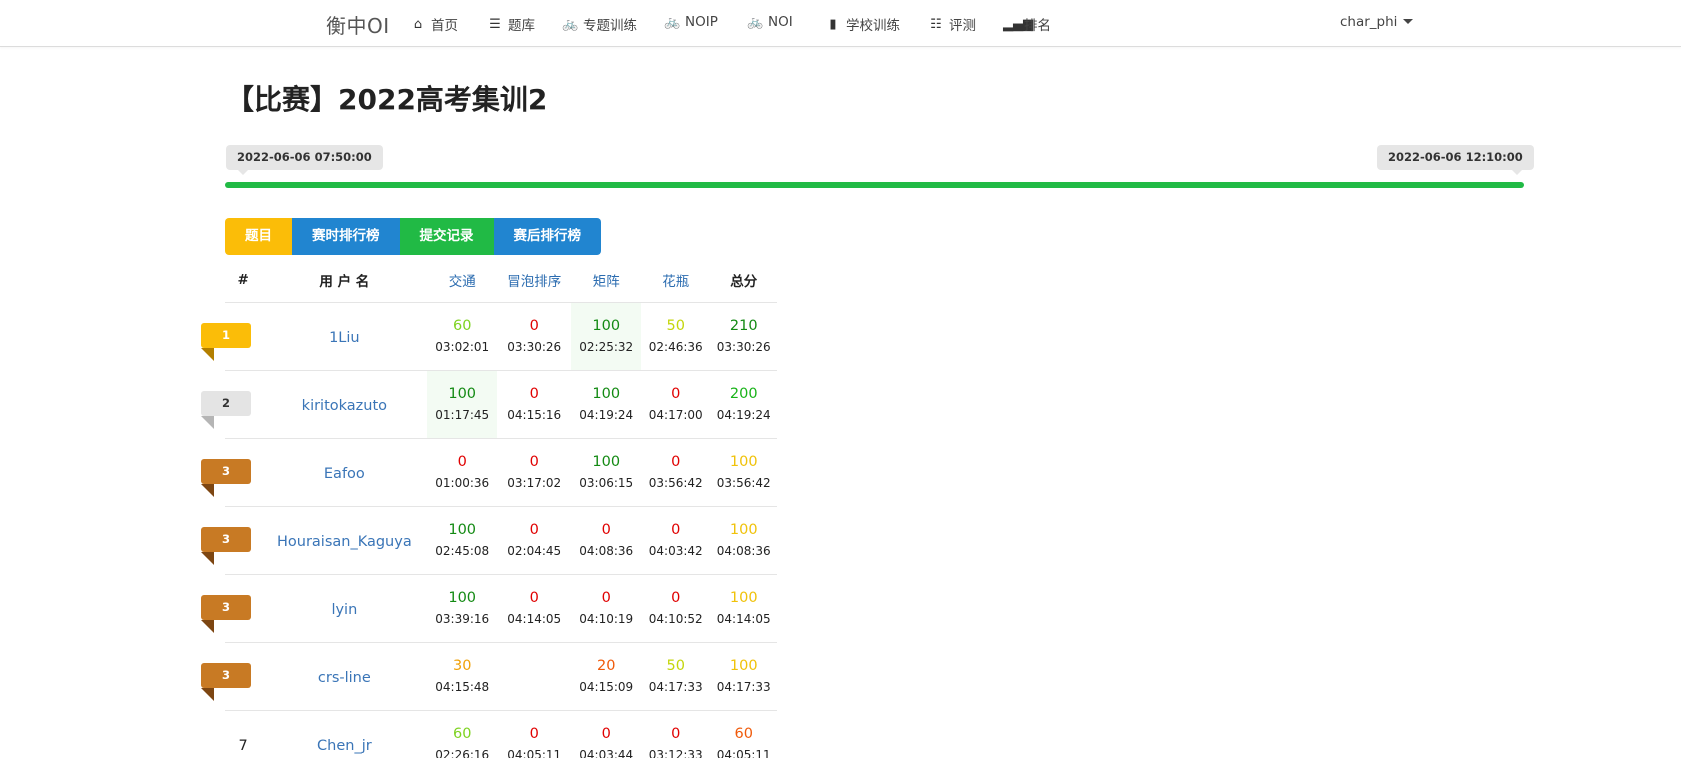 The height and width of the screenshot is (758, 1681). What do you see at coordinates (534, 619) in the screenshot?
I see `submit-time: 04:14:05` at bounding box center [534, 619].